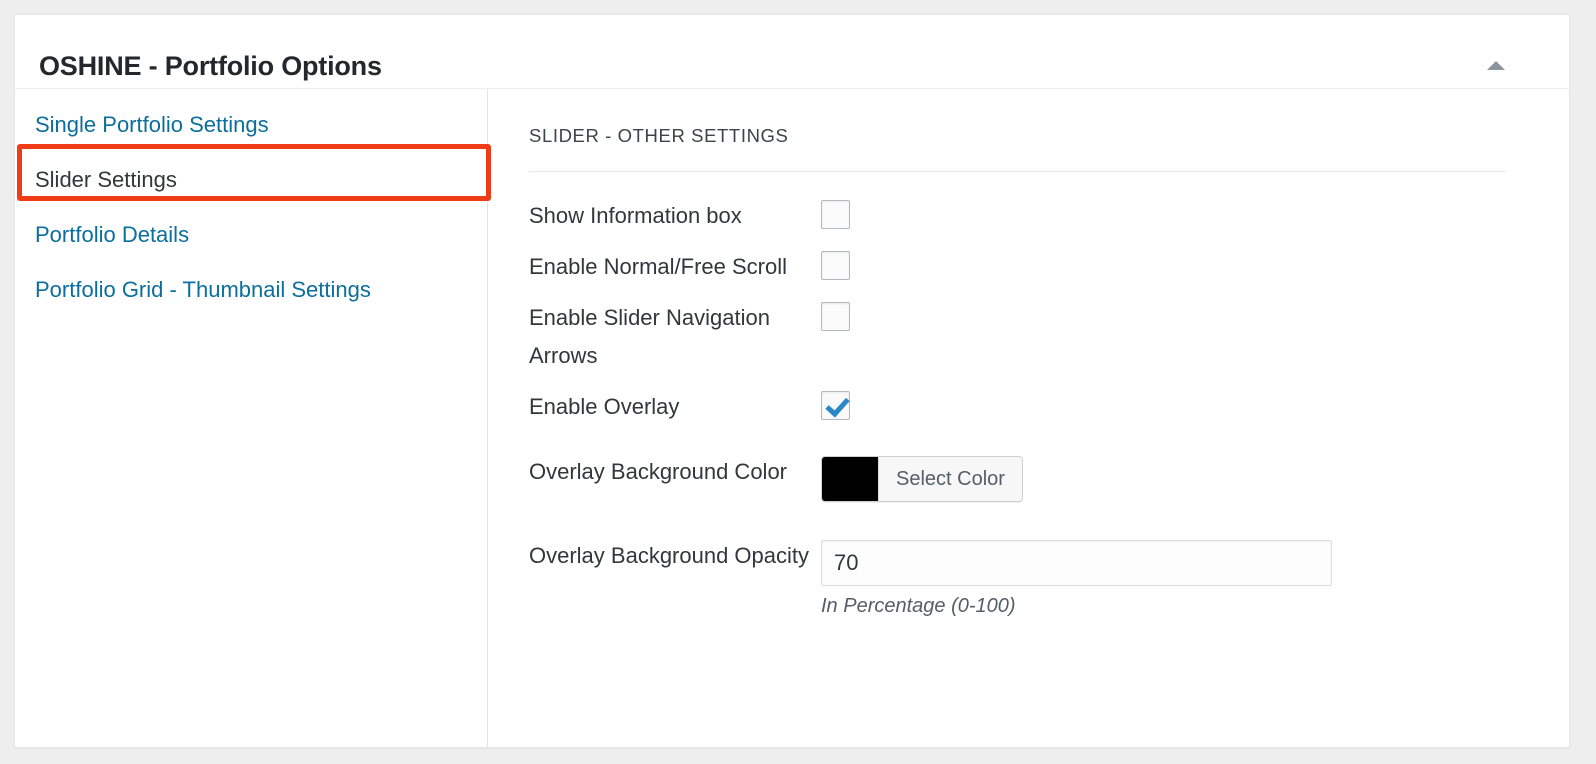 The image size is (1596, 764). Describe the element at coordinates (1022, 213) in the screenshot. I see `field-show-information-box: Show Information box` at that location.